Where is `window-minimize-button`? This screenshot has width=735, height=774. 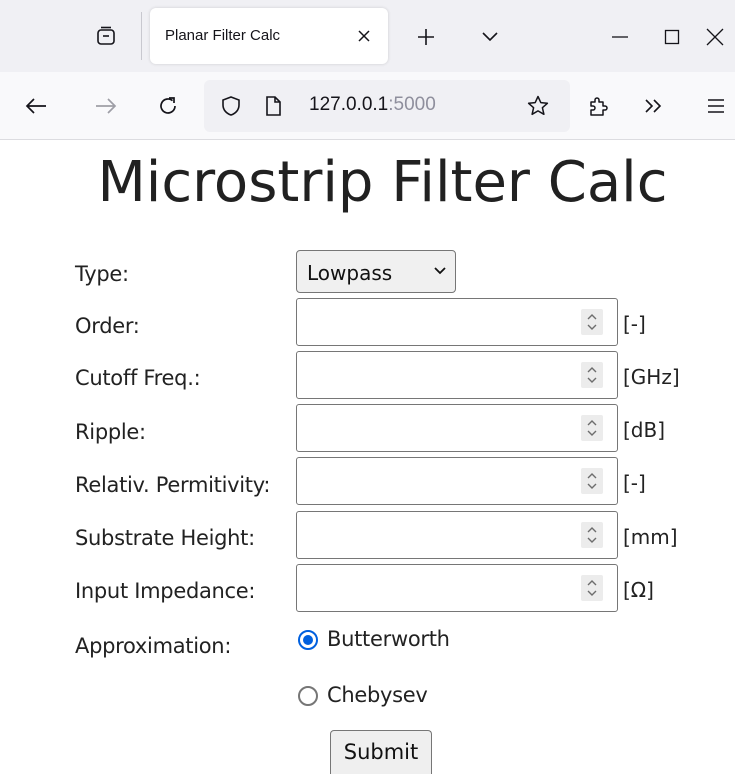
window-minimize-button is located at coordinates (620, 37).